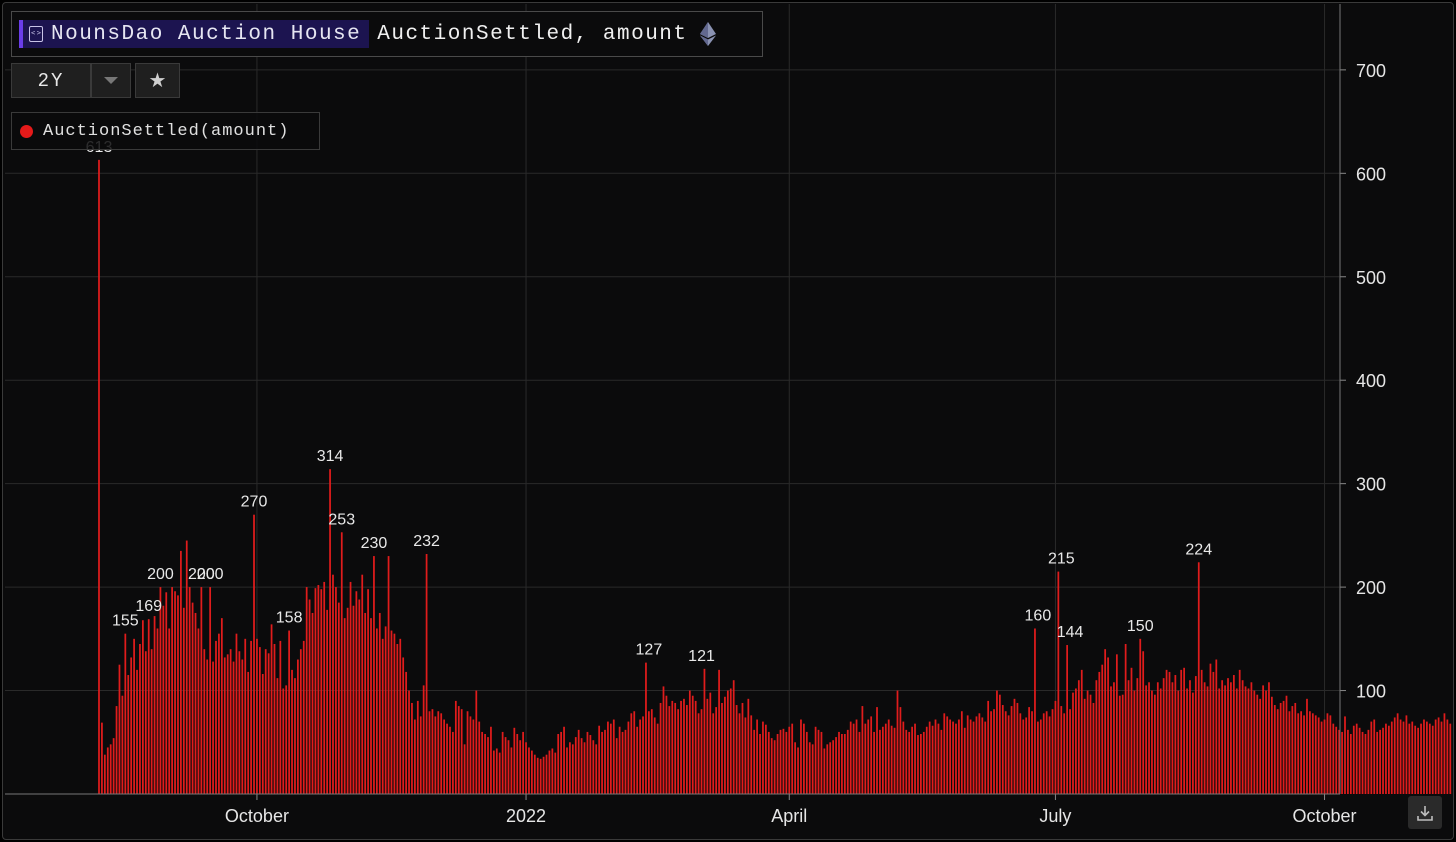 The image size is (1456, 842). Describe the element at coordinates (51, 80) in the screenshot. I see `time-range-button: 2Y` at that location.